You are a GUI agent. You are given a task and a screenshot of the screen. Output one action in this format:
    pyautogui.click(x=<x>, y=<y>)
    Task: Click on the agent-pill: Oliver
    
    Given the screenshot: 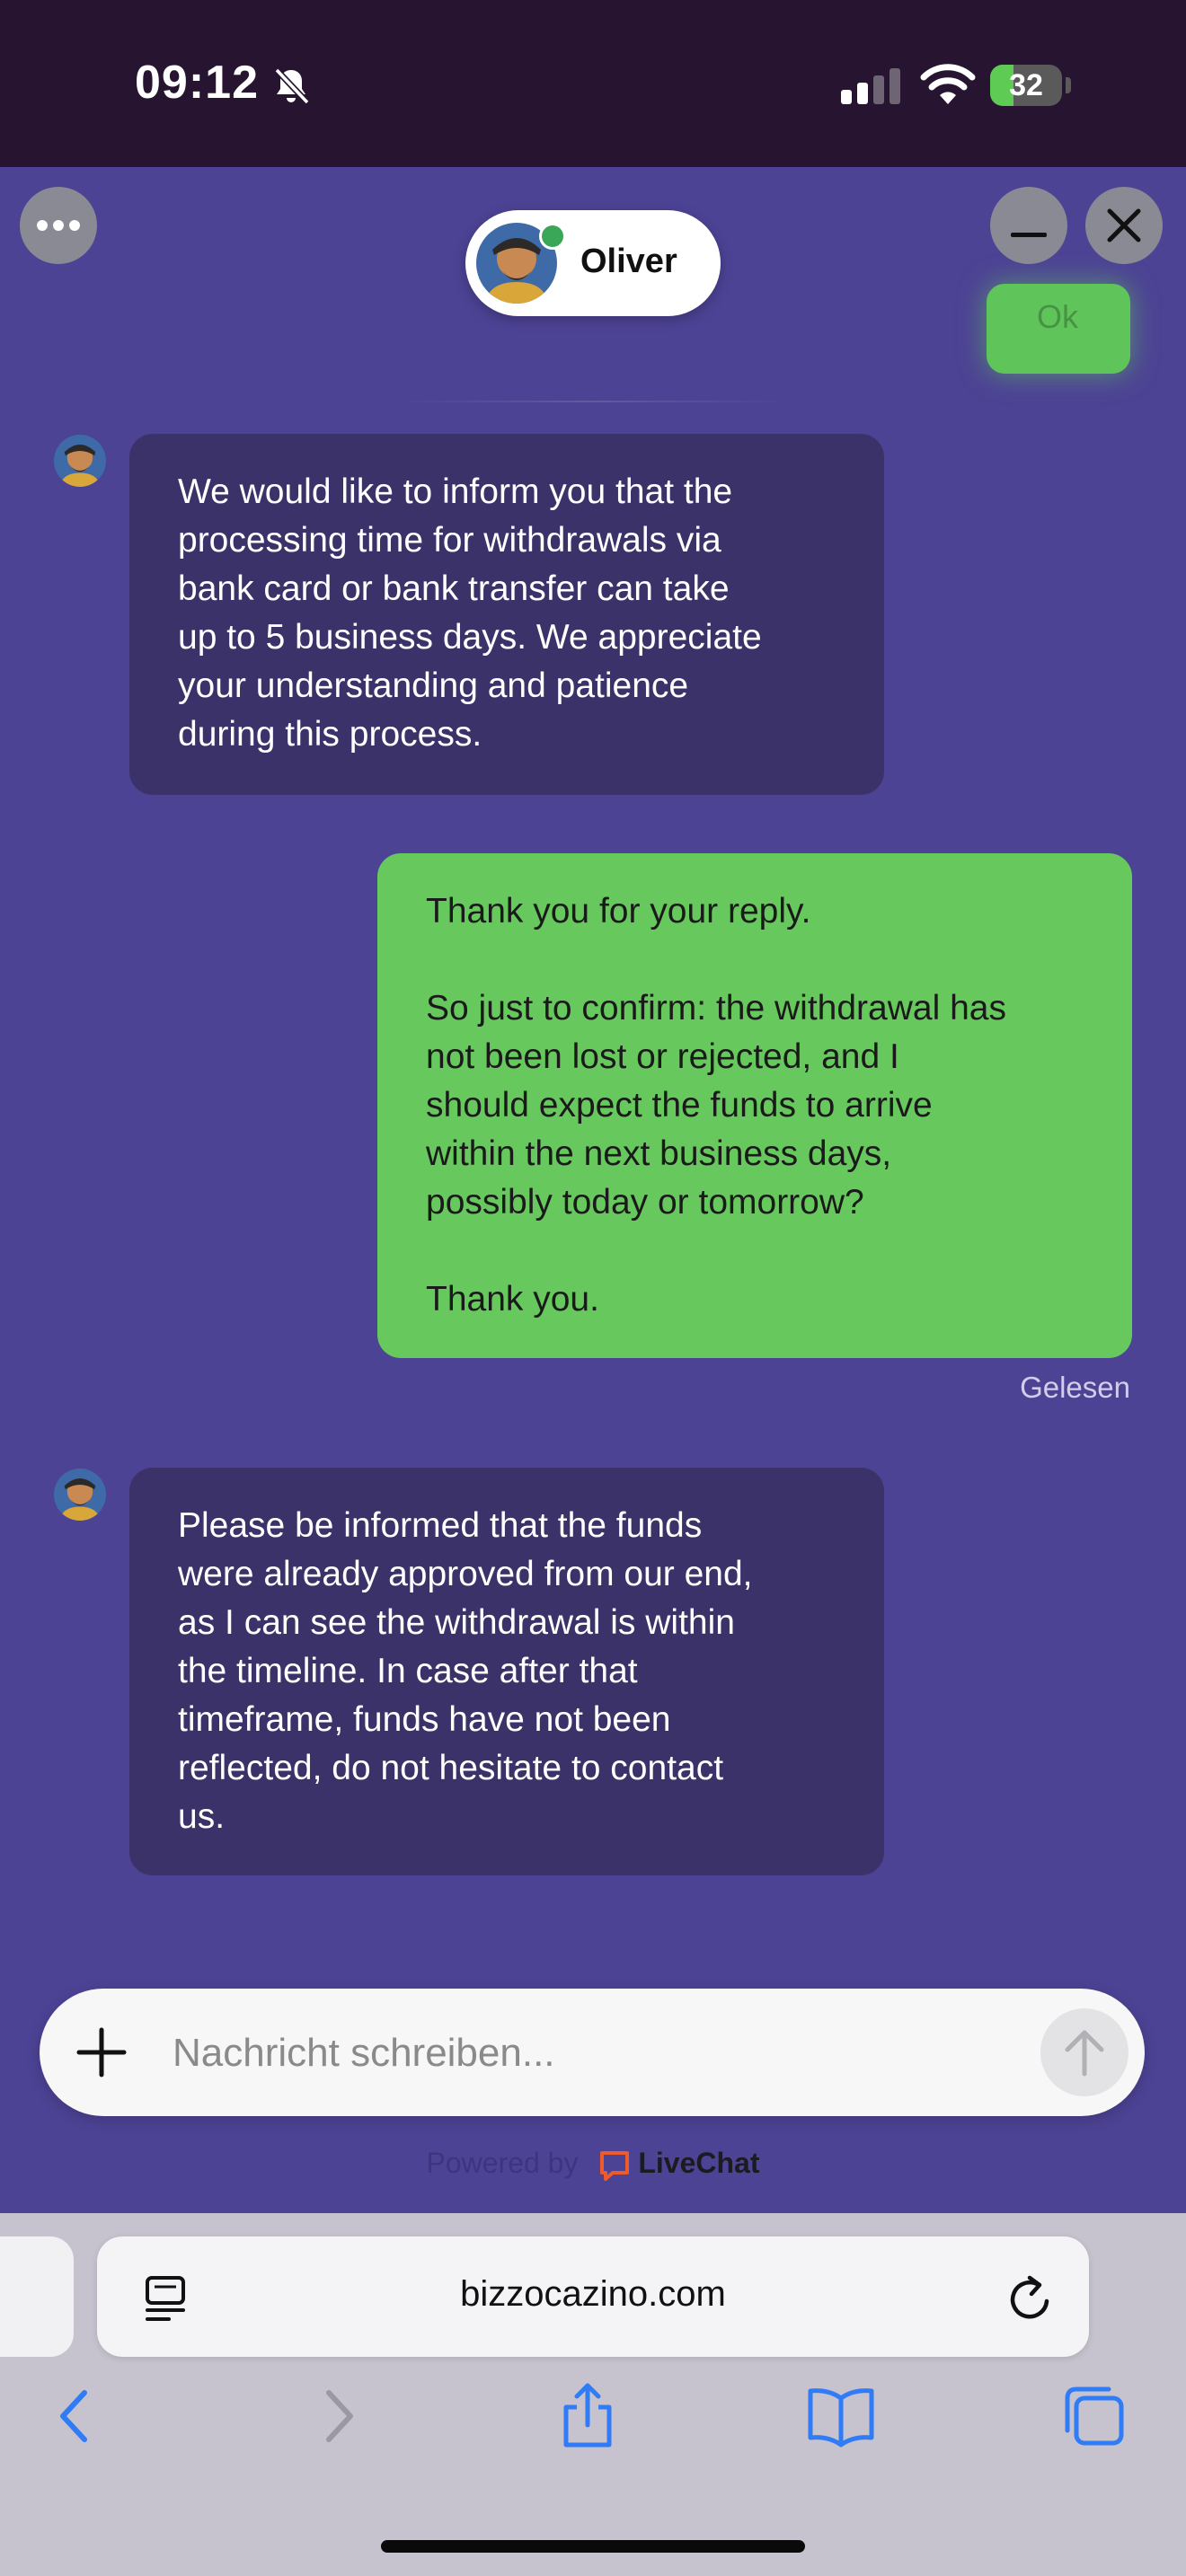 What is the action you would take?
    pyautogui.click(x=593, y=263)
    